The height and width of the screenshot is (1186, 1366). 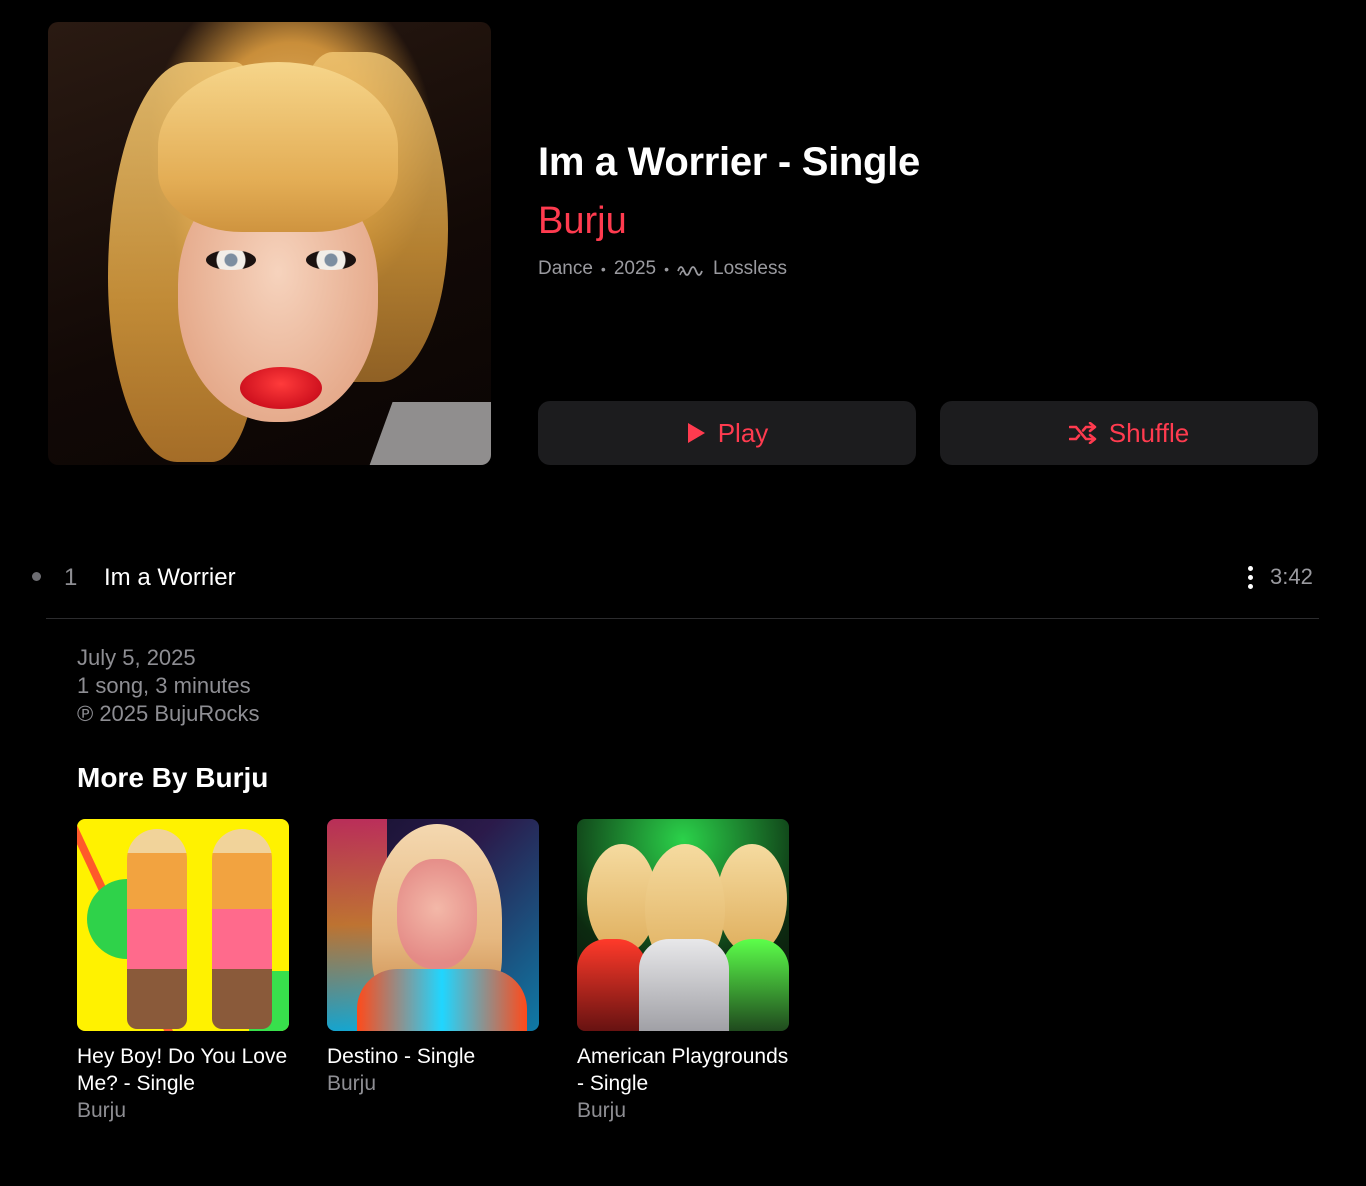 What do you see at coordinates (683, 578) in the screenshot?
I see `track-row: 1 Im a Worrier 3:42` at bounding box center [683, 578].